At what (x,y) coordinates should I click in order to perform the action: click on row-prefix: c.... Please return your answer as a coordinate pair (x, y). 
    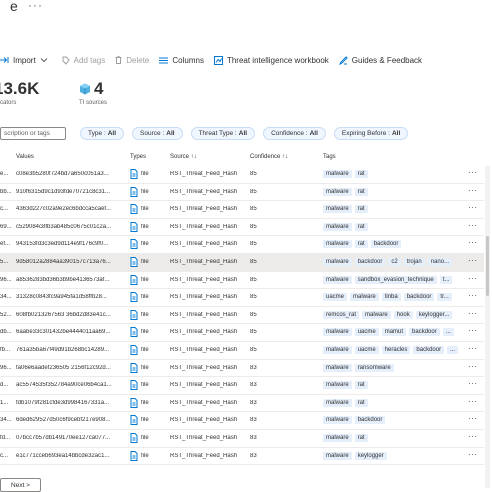
    Looking at the image, I should click on (4, 209).